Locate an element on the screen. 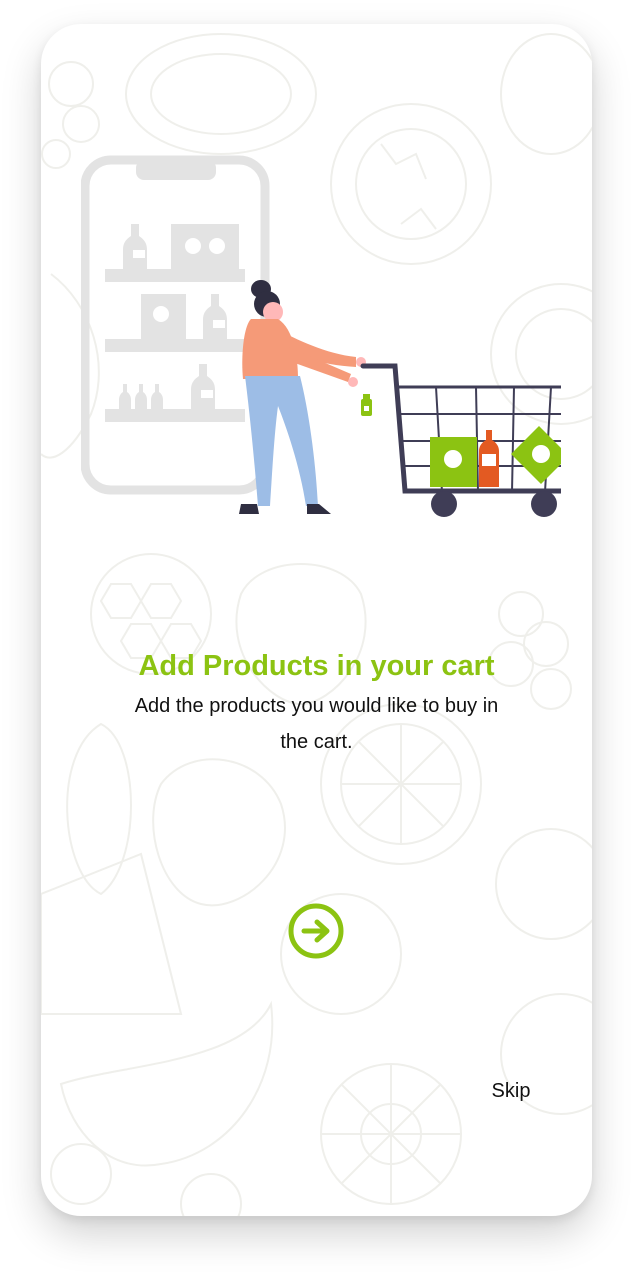 The height and width of the screenshot is (1272, 632). shopping-cart-graphic is located at coordinates (460, 440).